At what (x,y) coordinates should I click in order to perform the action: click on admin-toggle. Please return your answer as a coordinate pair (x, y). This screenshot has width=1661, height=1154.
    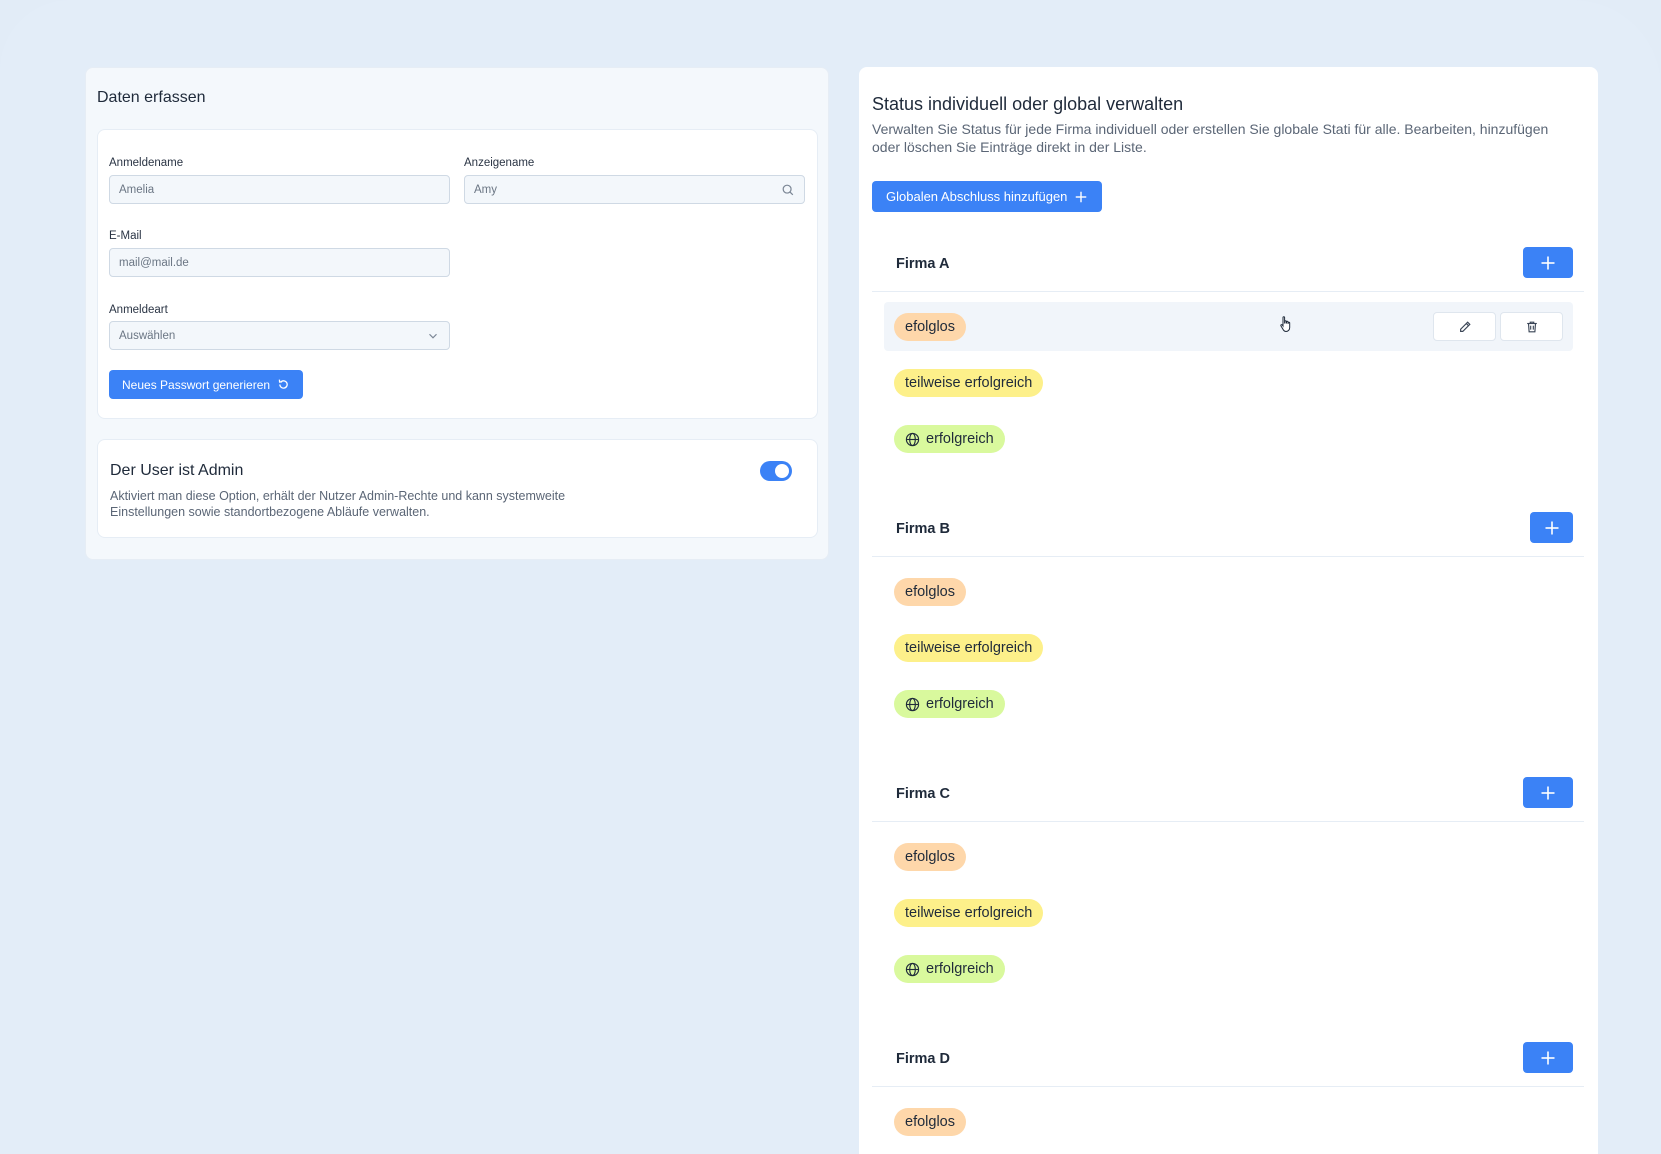
    Looking at the image, I should click on (776, 471).